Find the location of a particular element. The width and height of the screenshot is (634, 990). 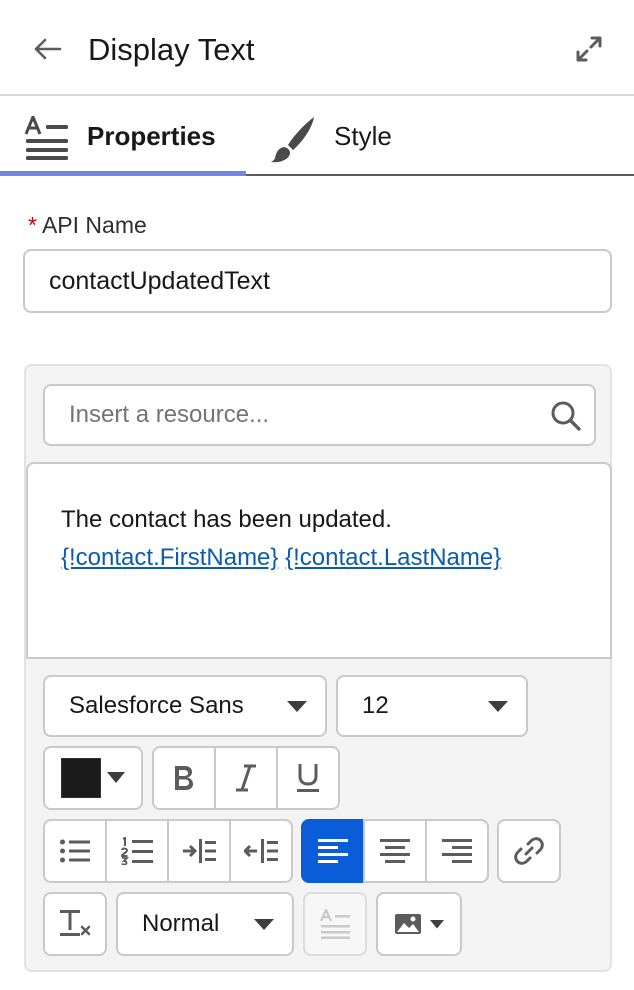

text-style-group is located at coordinates (246, 778).